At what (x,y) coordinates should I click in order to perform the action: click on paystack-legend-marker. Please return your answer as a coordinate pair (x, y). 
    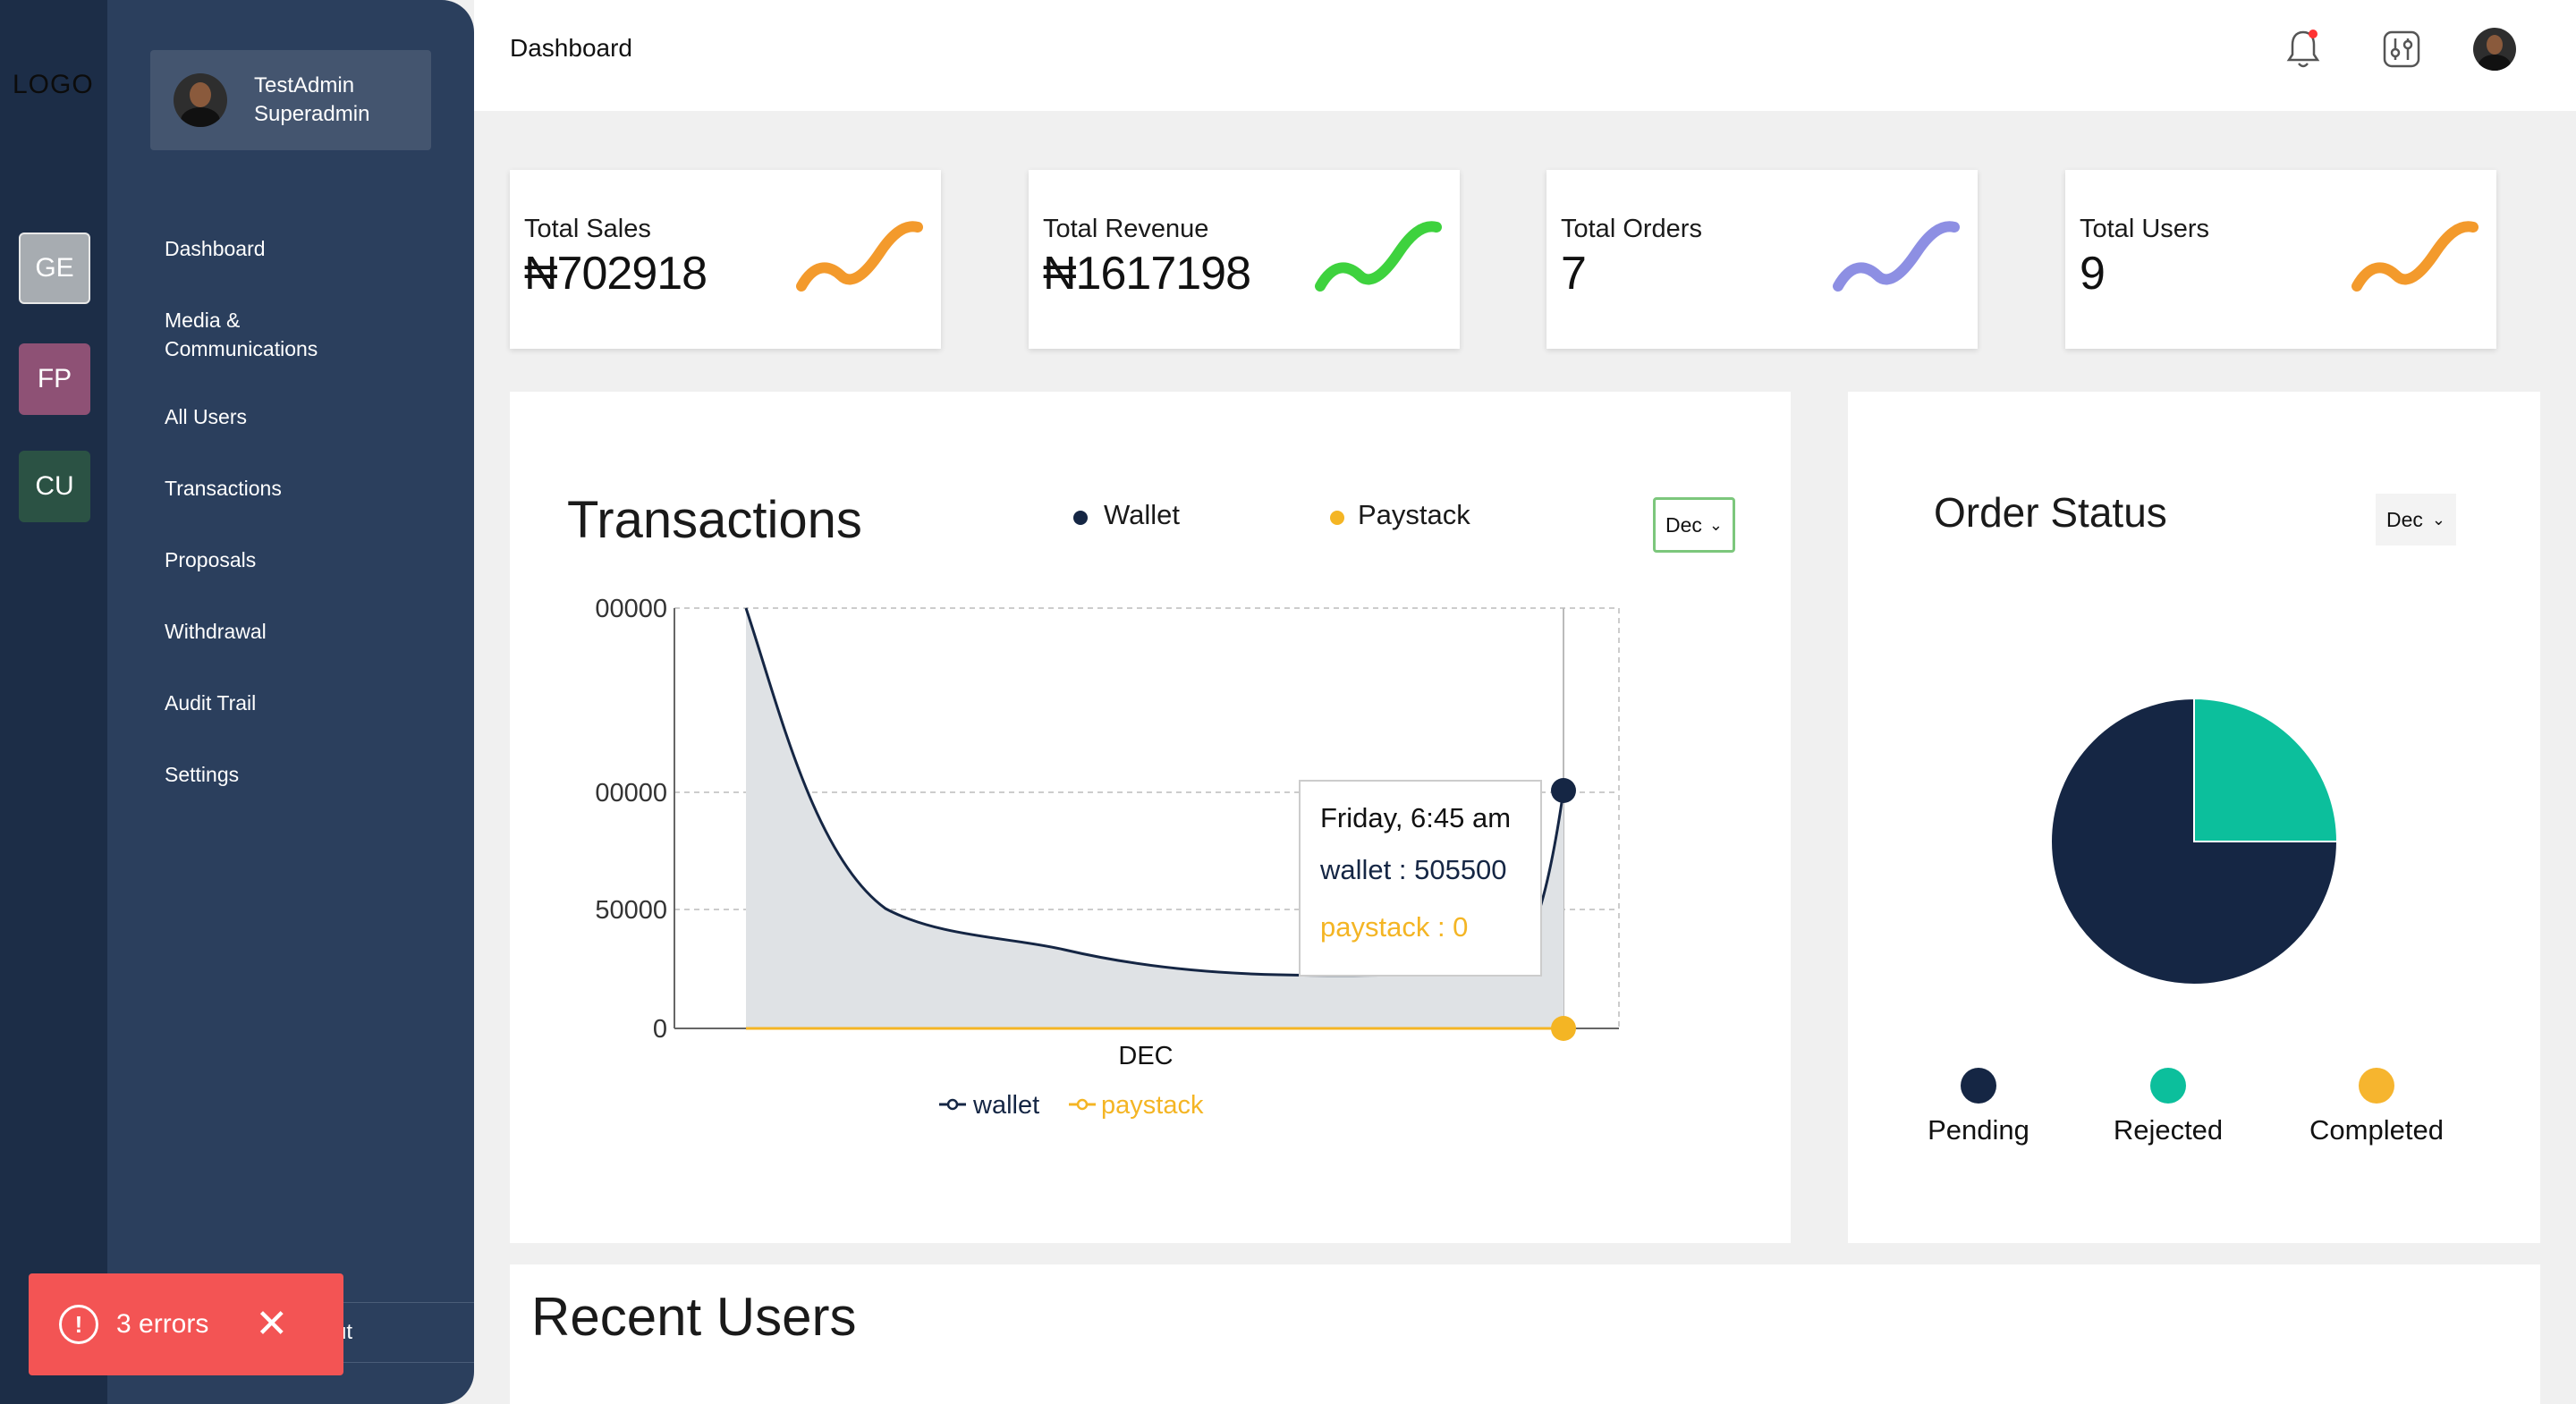
    Looking at the image, I should click on (1082, 1104).